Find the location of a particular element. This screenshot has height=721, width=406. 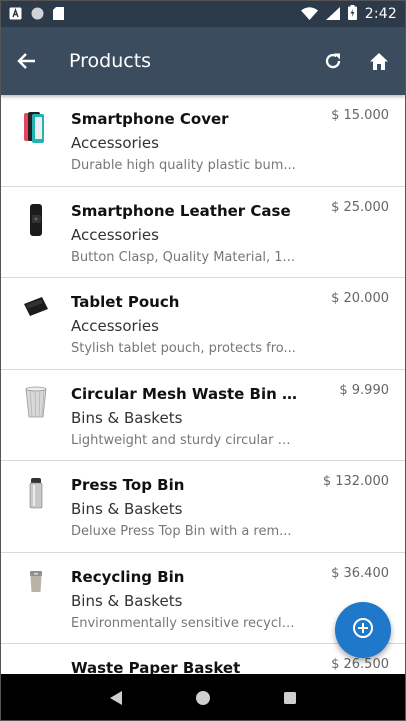

mesh-bin-image is located at coordinates (36, 415).